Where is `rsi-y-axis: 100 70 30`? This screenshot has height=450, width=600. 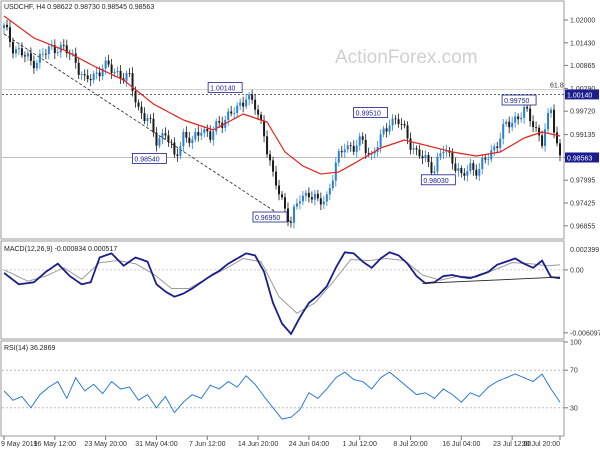
rsi-y-axis: 100 70 30 is located at coordinates (573, 376).